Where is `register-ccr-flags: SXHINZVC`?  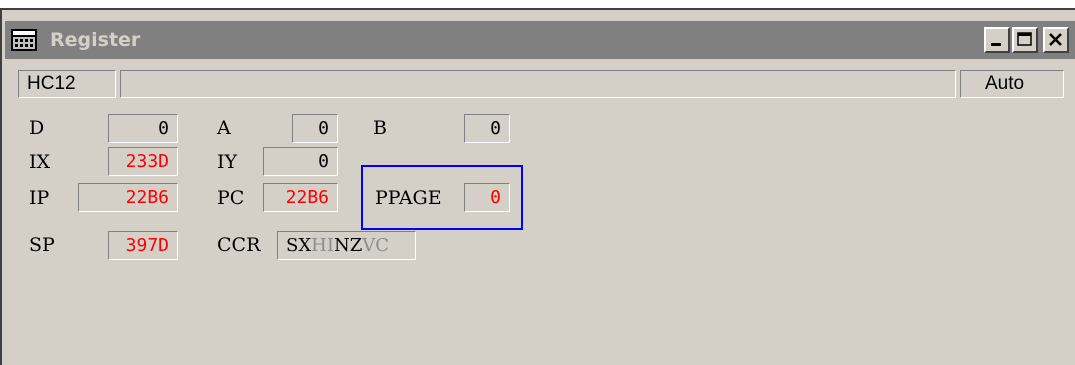 register-ccr-flags: SXHINZVC is located at coordinates (346, 245).